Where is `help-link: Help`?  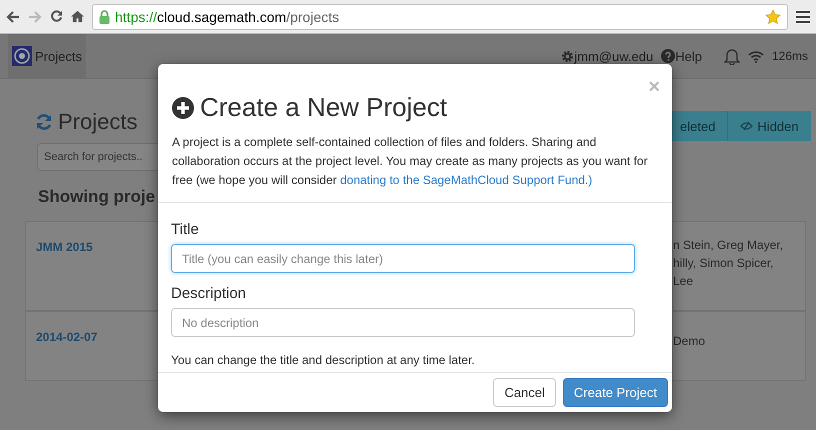
help-link: Help is located at coordinates (688, 56).